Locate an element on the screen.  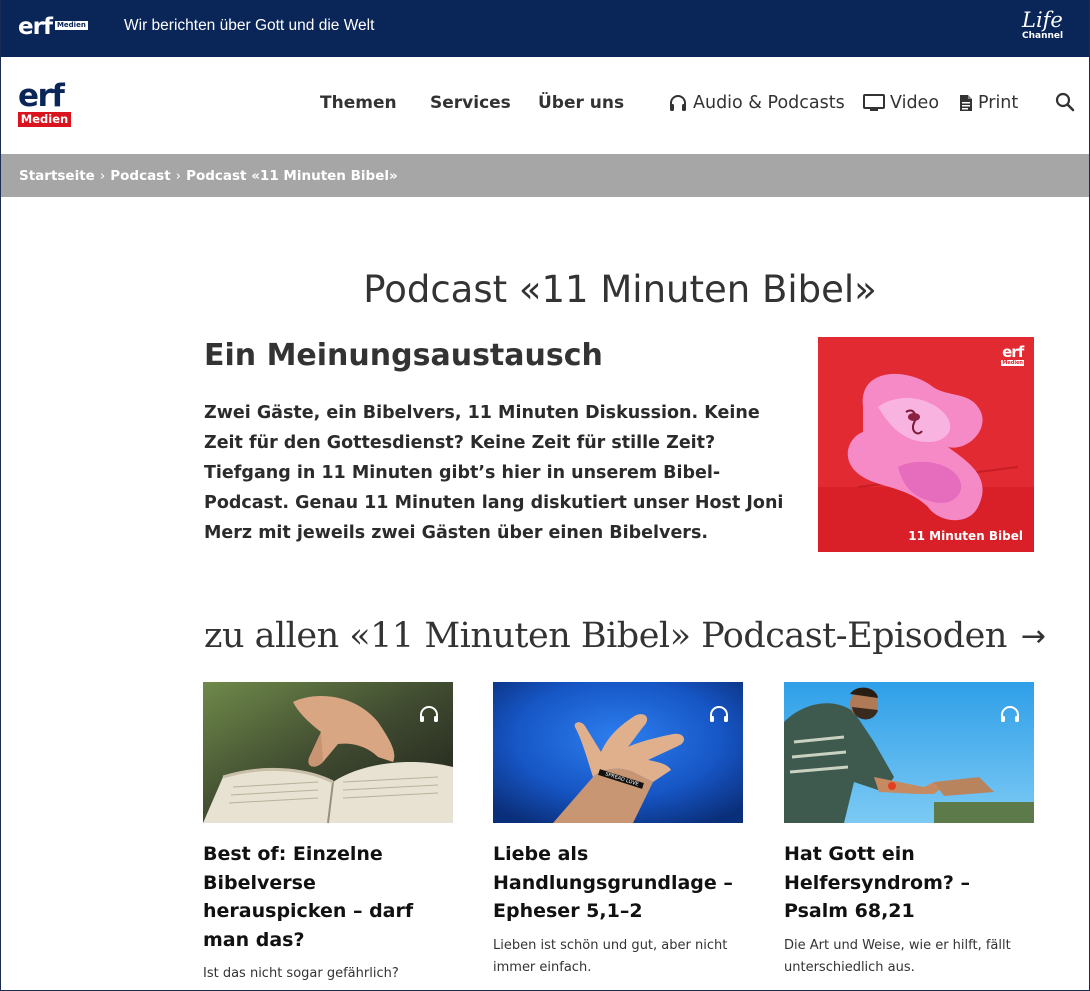
nav-video: Video is located at coordinates (901, 103).